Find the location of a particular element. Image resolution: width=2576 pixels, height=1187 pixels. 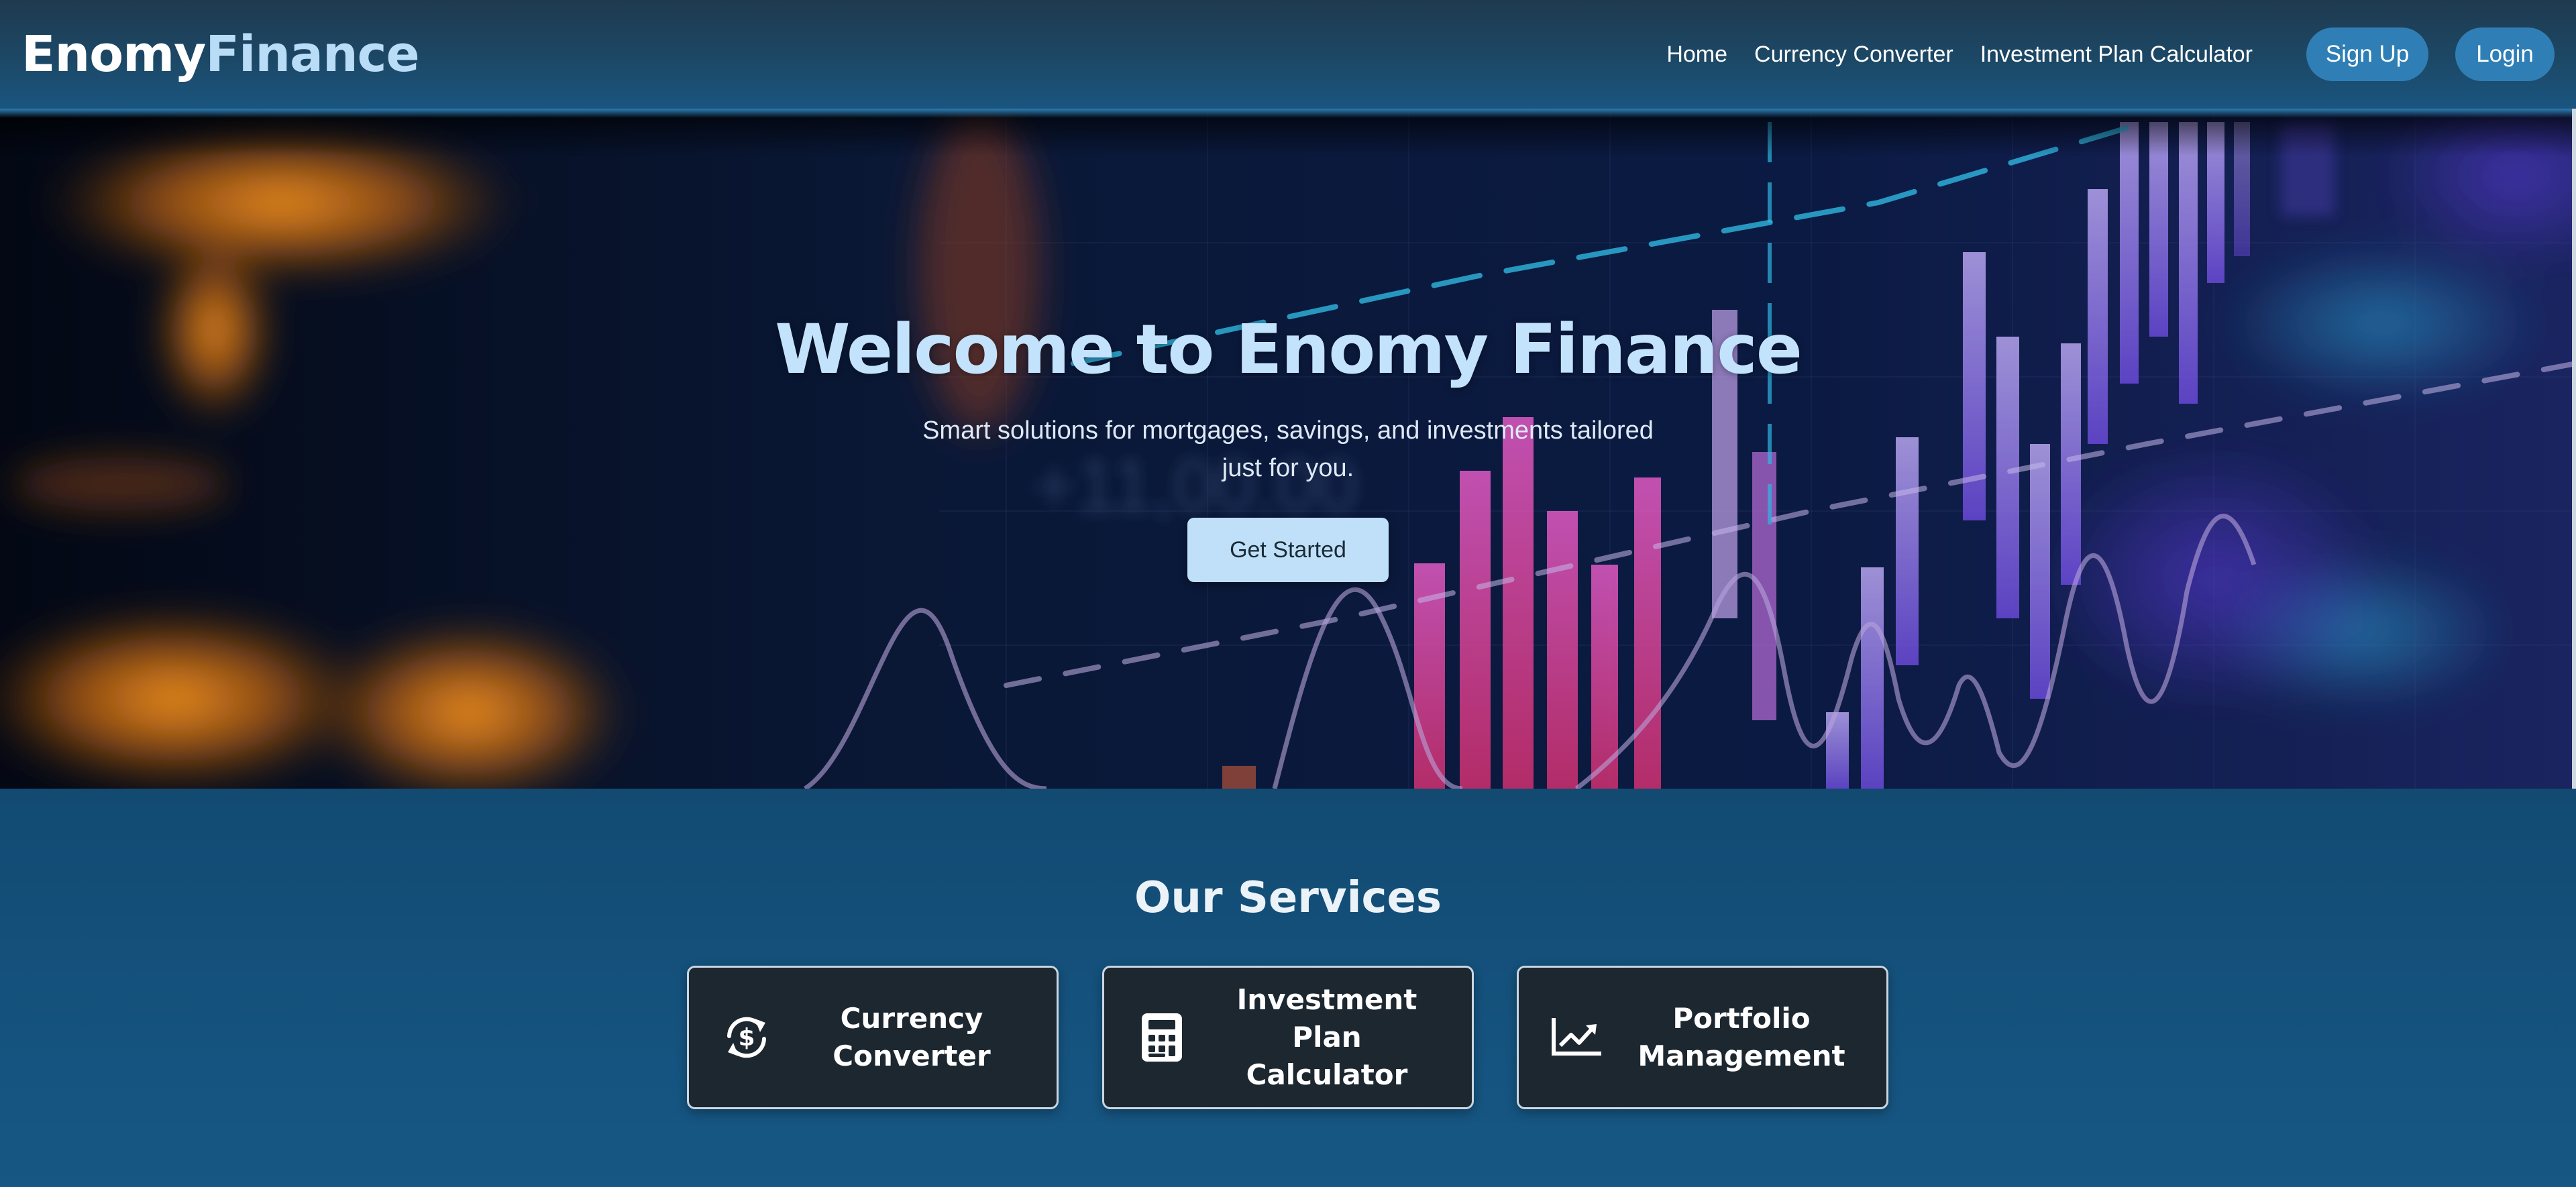

nav-currency-converter-link: Currency Converter is located at coordinates (1853, 55).